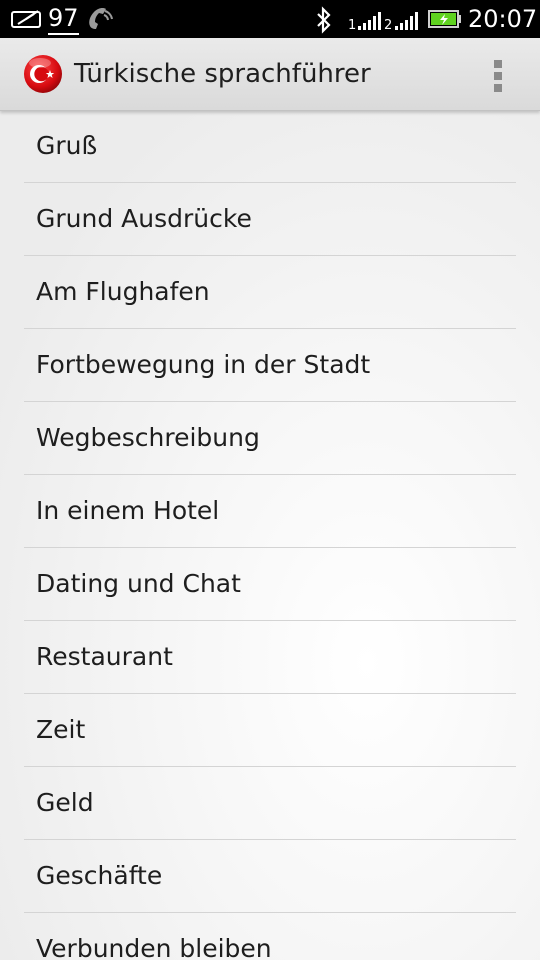 Image resolution: width=540 pixels, height=960 pixels. I want to click on list-item-label: Gruß, so click(67, 145).